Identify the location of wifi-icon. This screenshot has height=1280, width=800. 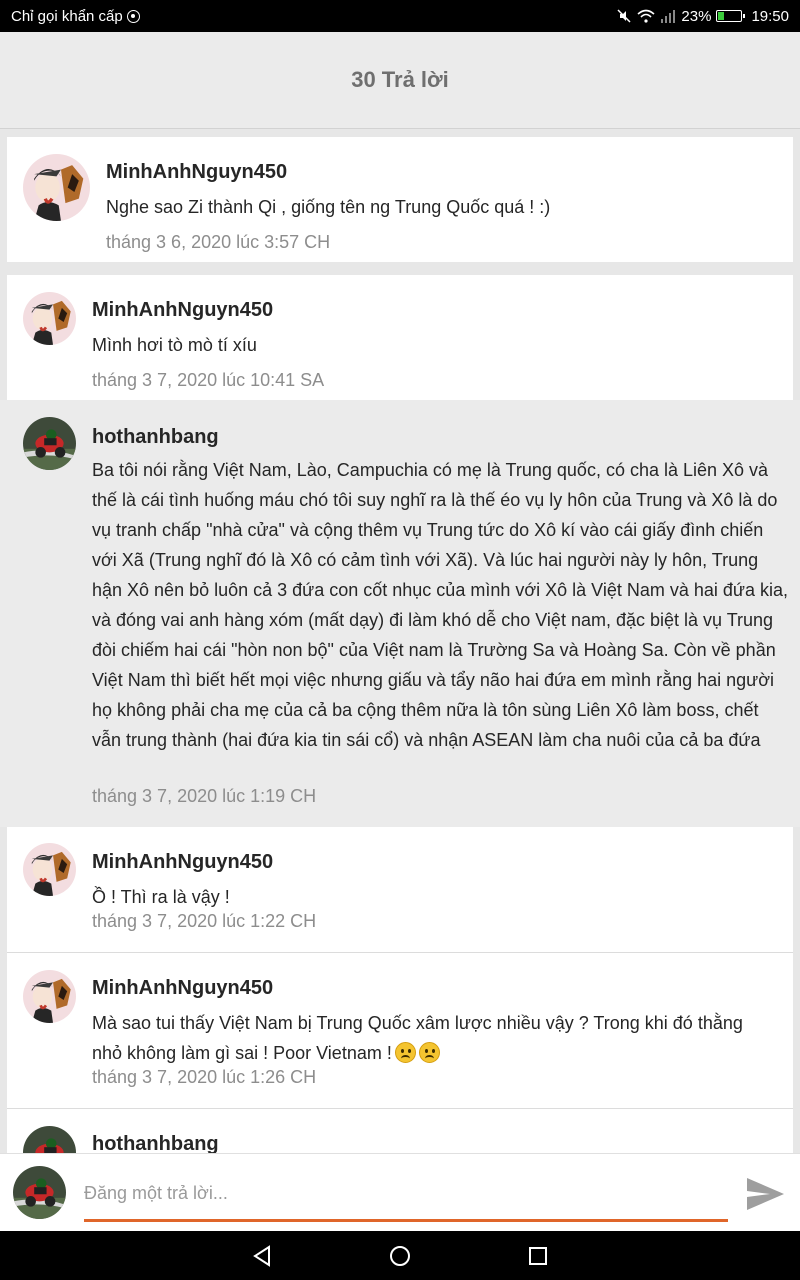
(646, 16).